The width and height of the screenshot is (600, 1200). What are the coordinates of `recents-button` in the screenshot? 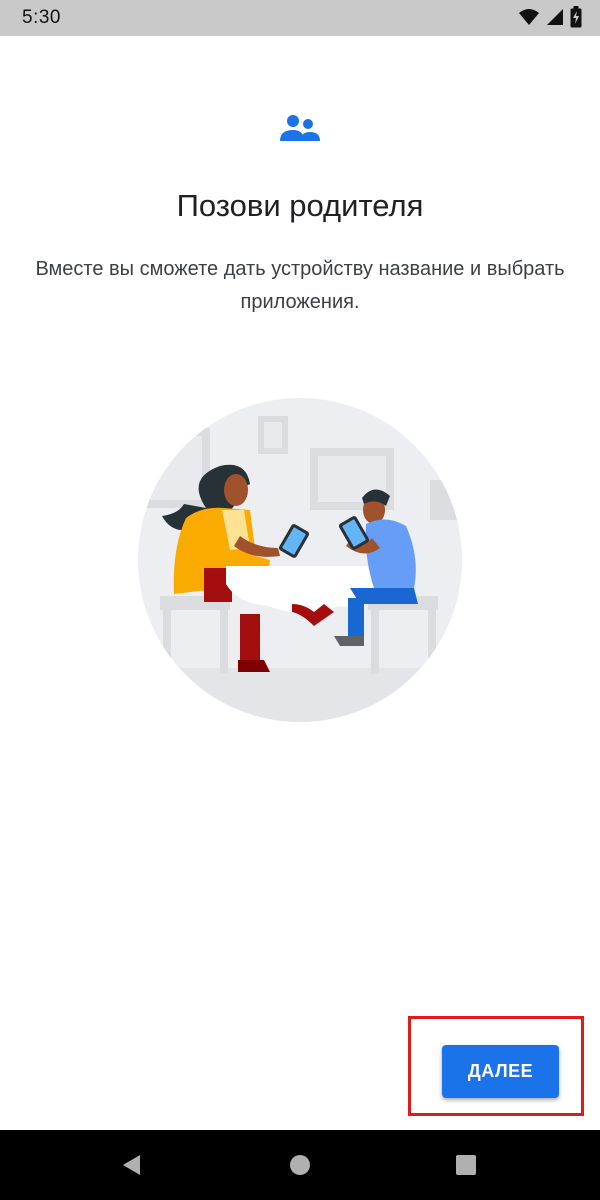 It's located at (466, 1165).